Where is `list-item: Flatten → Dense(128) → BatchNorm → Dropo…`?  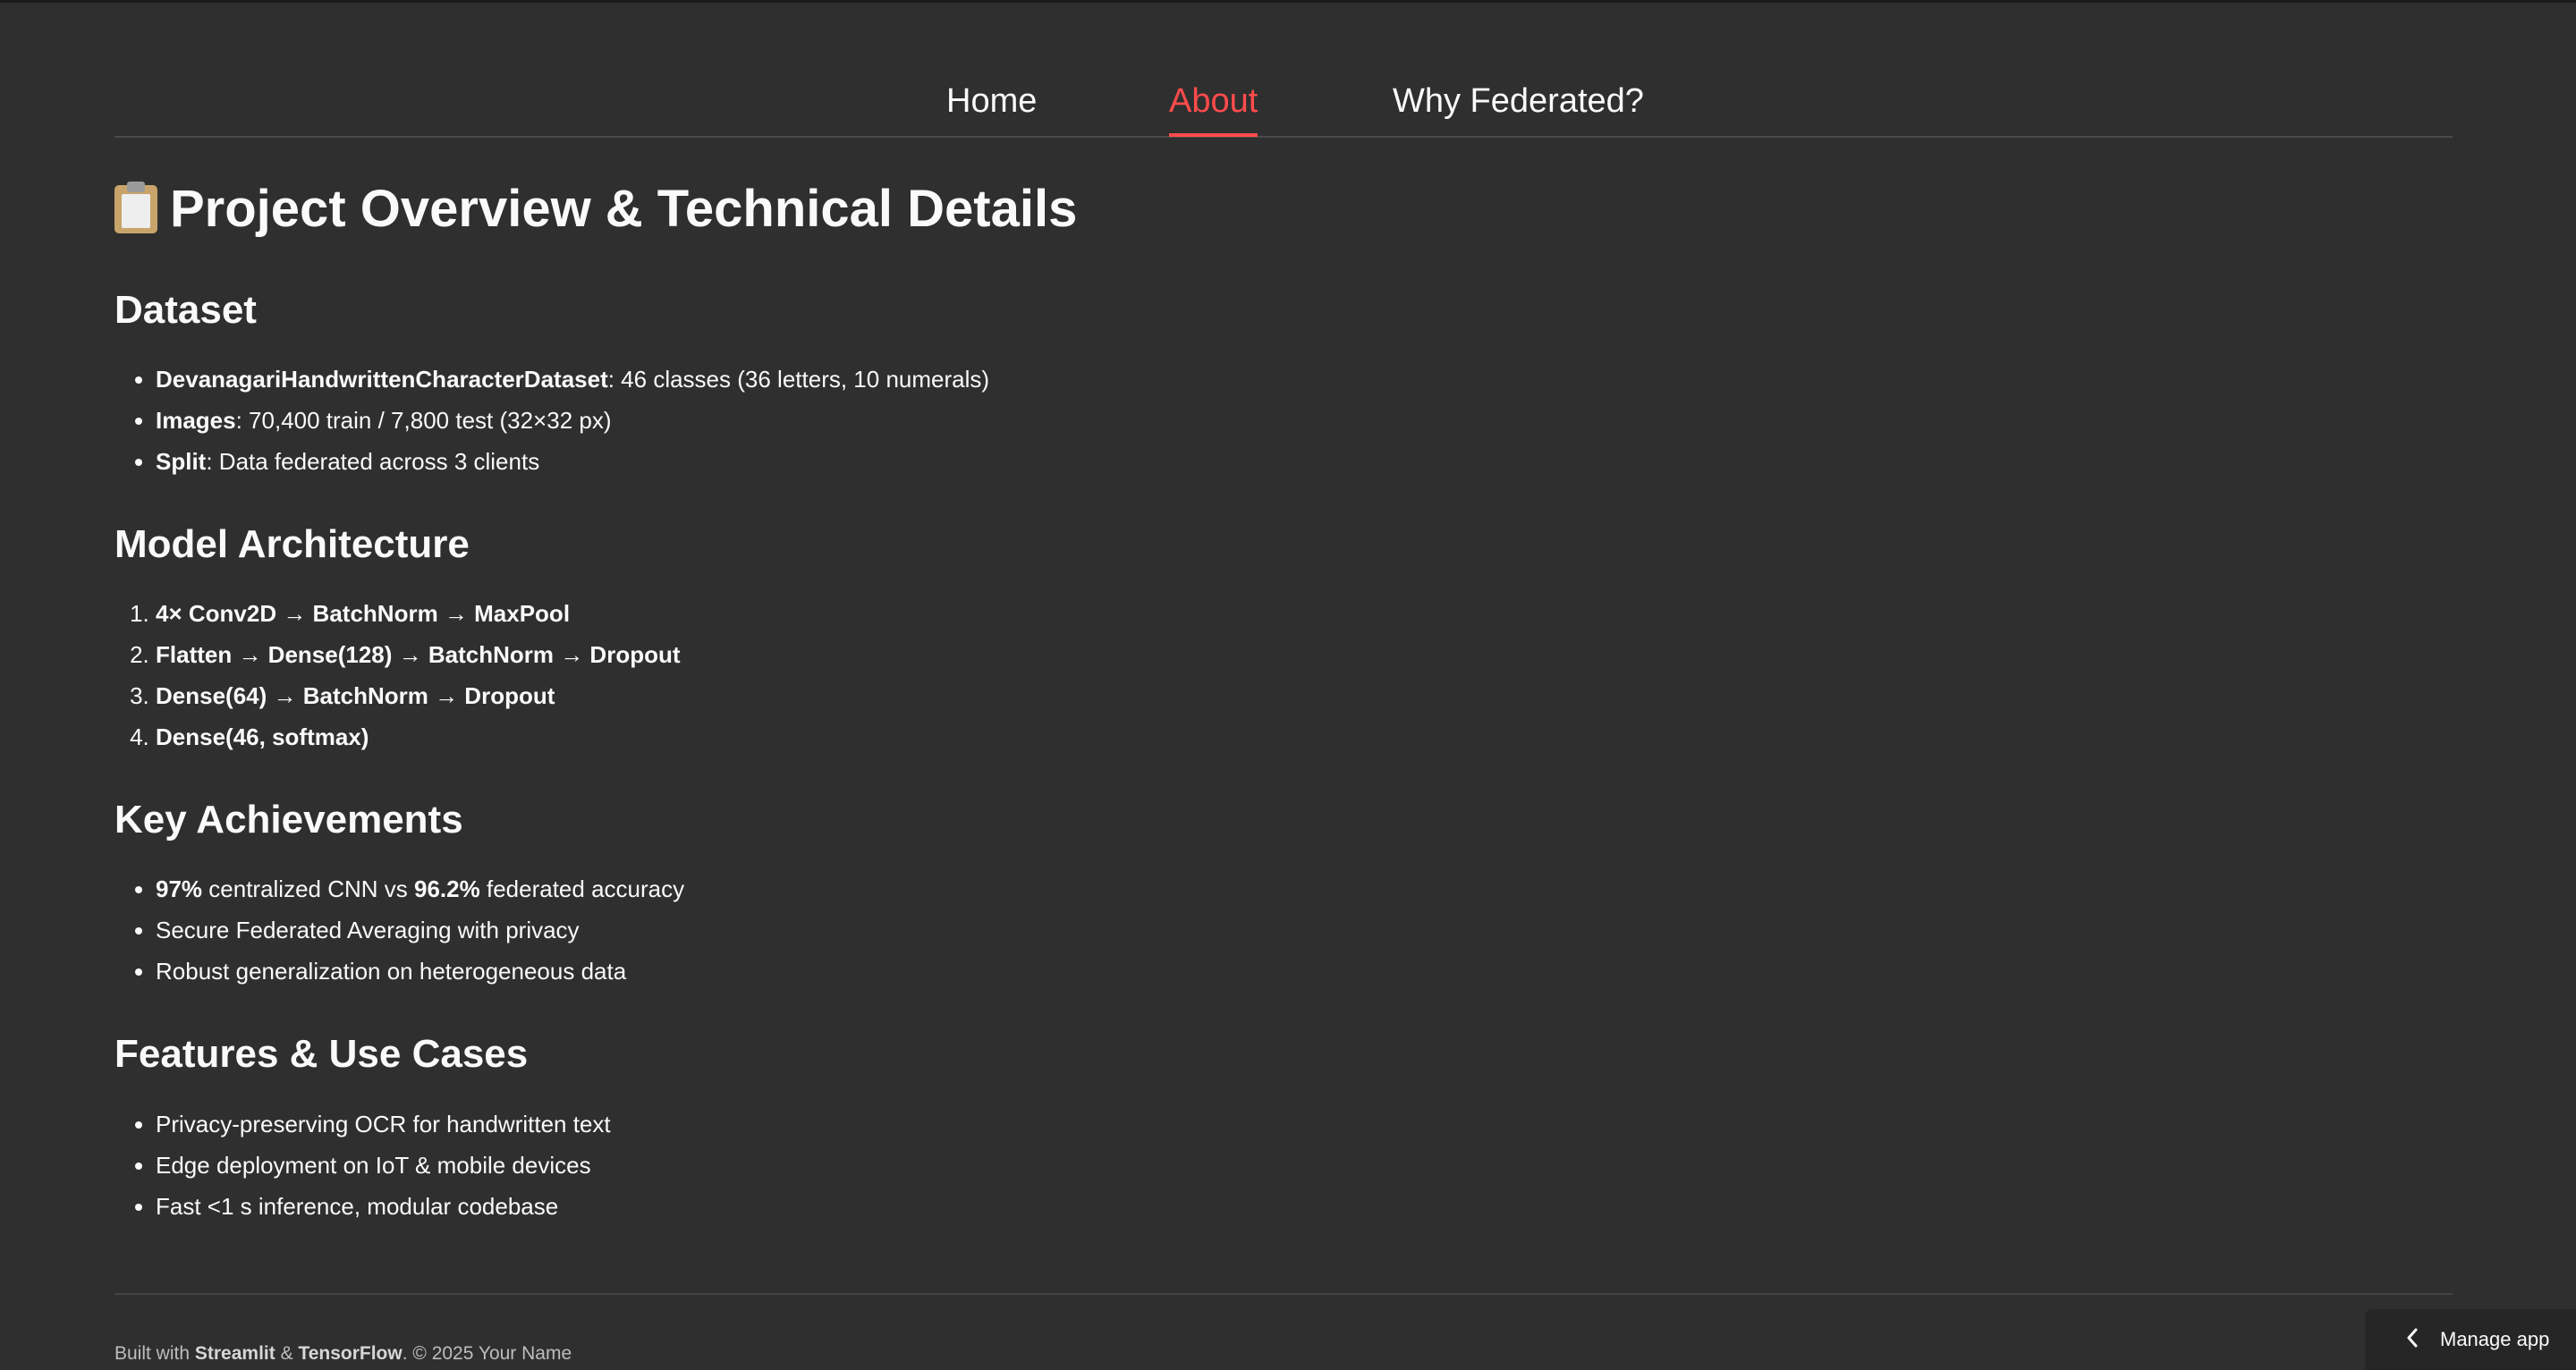 list-item: Flatten → Dense(128) → BatchNorm → Dropo… is located at coordinates (418, 654).